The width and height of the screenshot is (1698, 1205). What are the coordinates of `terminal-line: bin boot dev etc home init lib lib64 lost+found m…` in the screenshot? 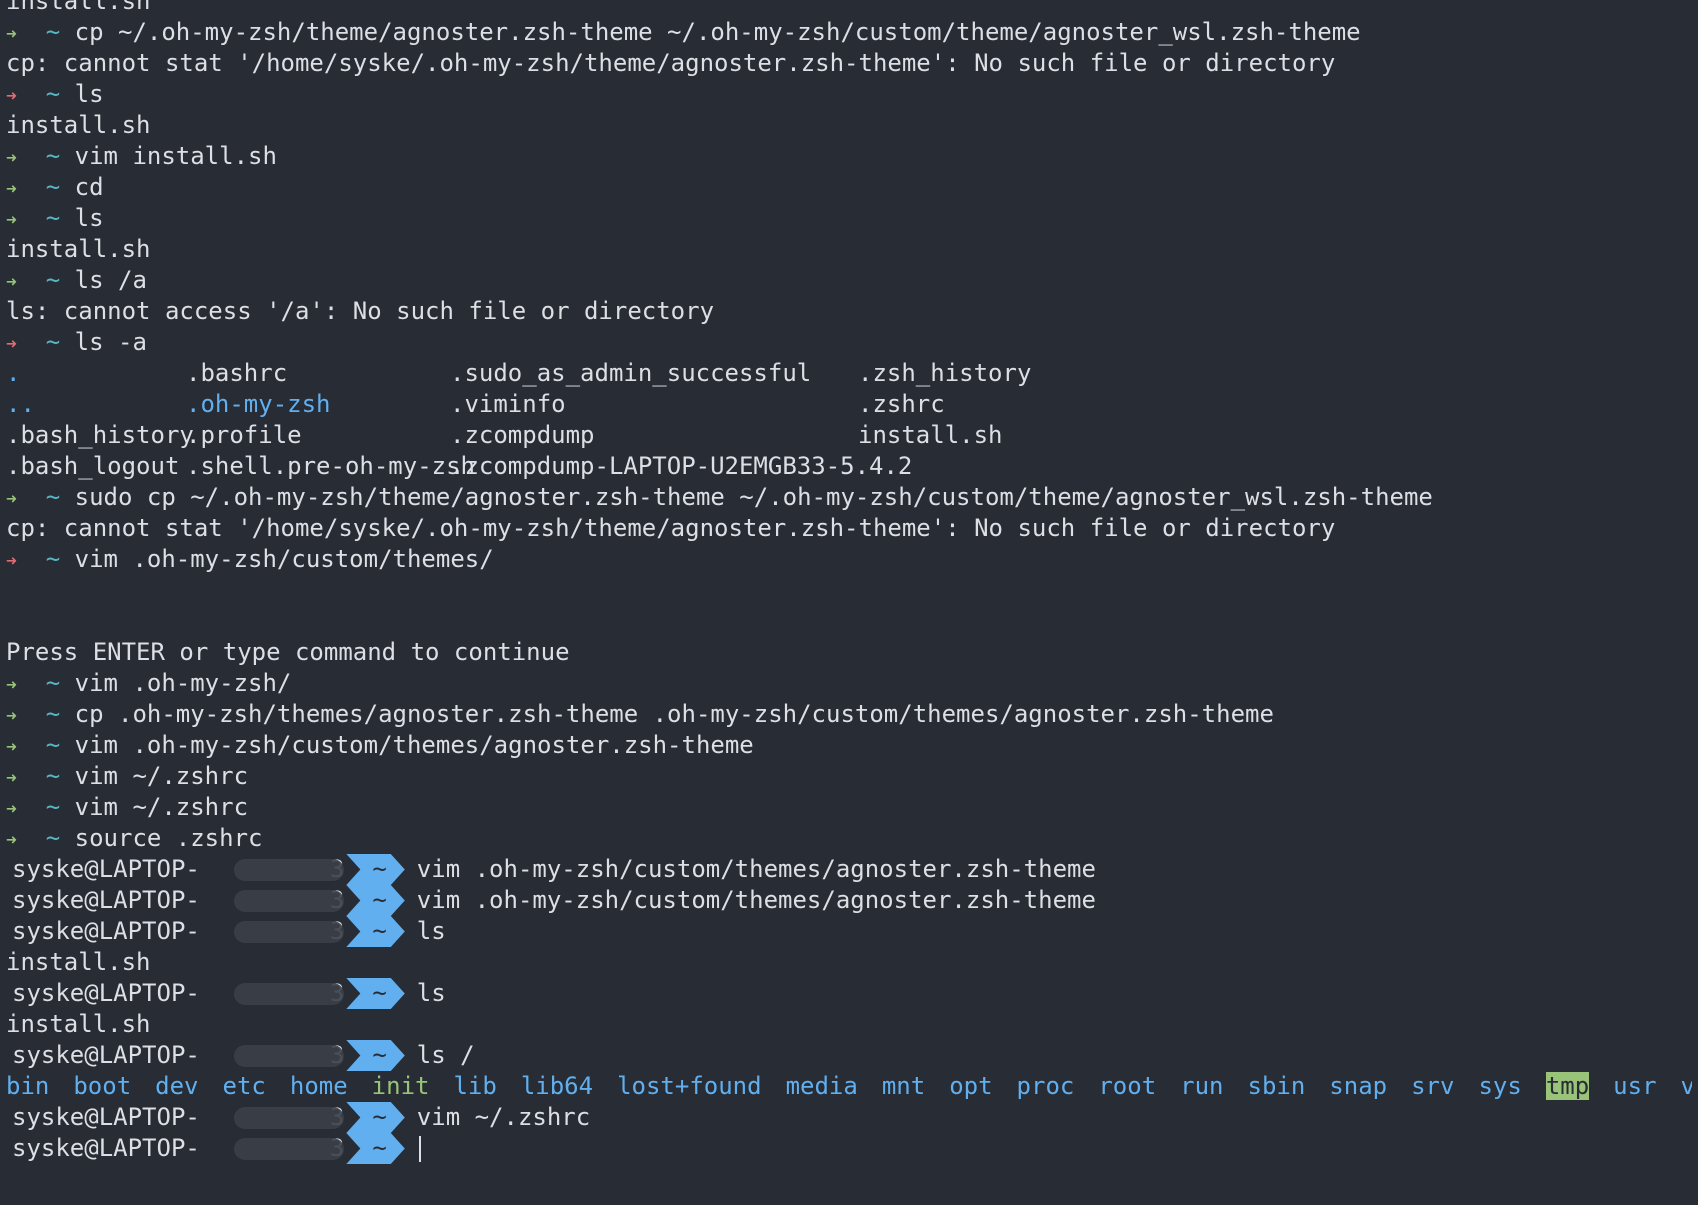 It's located at (849, 1086).